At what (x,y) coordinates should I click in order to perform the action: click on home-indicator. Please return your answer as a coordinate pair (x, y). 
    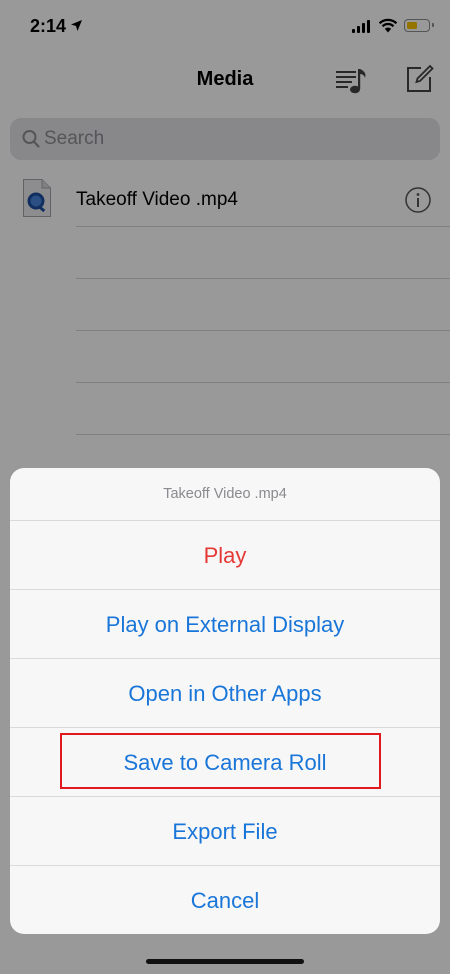
    Looking at the image, I should click on (225, 961).